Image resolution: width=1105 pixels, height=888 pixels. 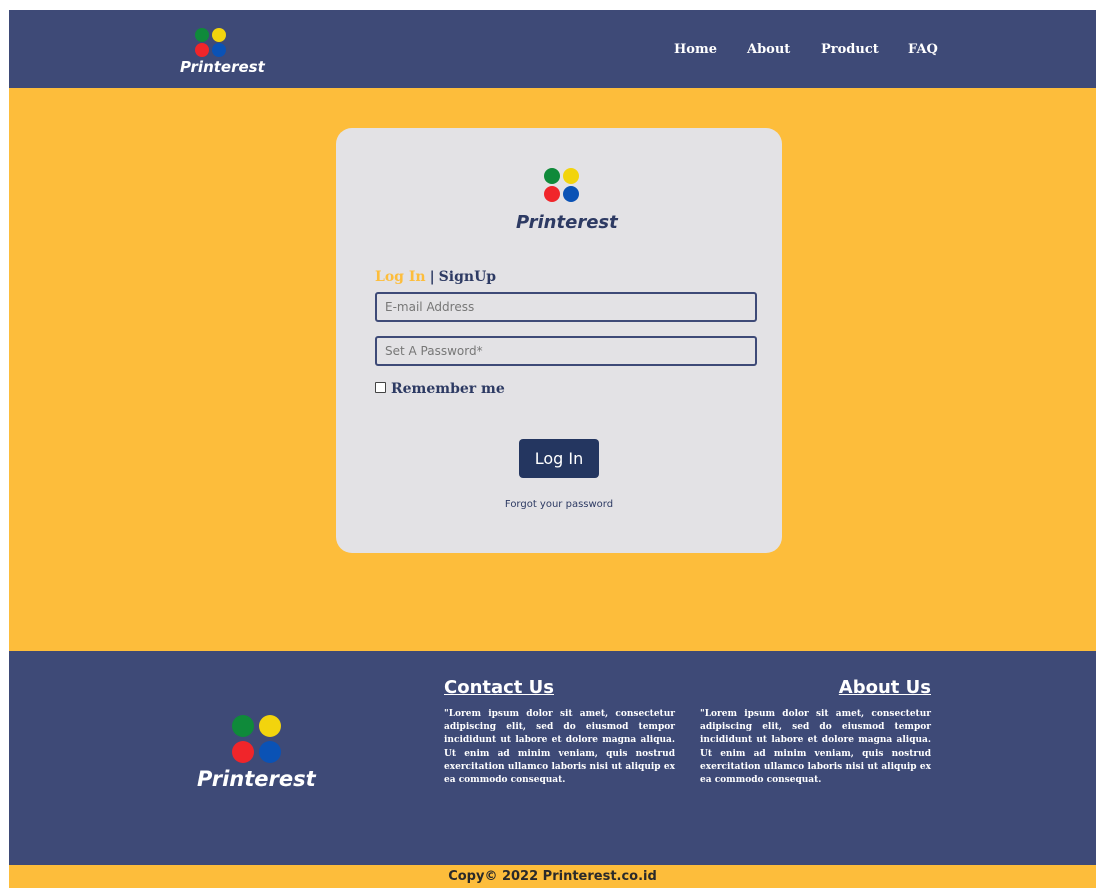 I want to click on password-input, so click(x=566, y=351).